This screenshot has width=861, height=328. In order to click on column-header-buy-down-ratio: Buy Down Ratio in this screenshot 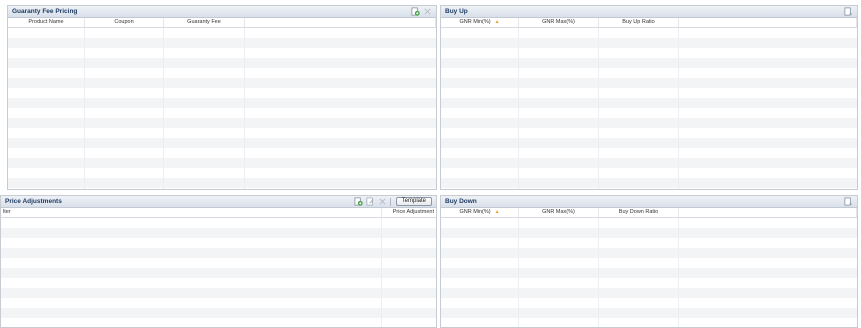, I will do `click(639, 212)`.